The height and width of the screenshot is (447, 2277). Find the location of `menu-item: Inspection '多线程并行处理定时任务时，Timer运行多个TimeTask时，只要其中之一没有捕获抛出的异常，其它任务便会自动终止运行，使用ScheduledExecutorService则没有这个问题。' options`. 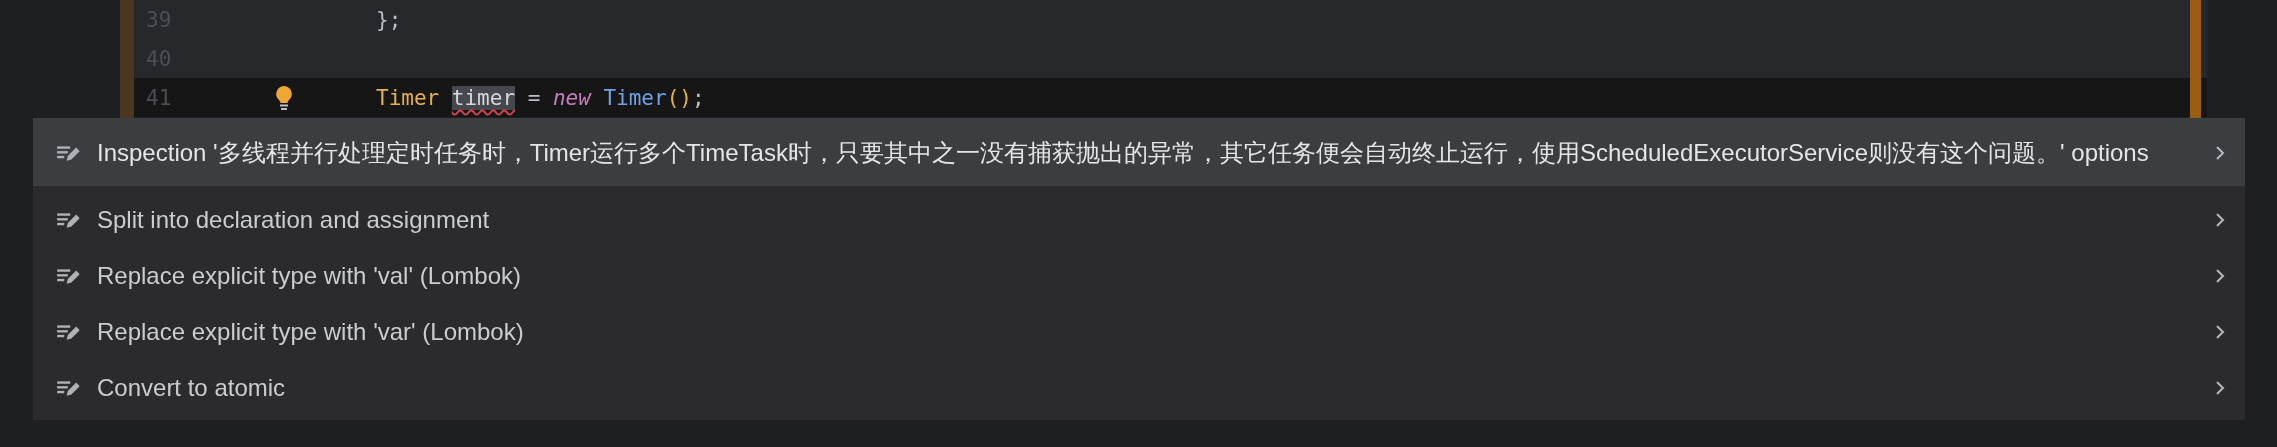

menu-item: Inspection '多线程并行处理定时任务时，Timer运行多个TimeTask时，只要其中之一没有捕获抛出的异常，其它任务便会自动终止运行，使用ScheduledExecutorService则没有这个问题。' options is located at coordinates (1139, 153).